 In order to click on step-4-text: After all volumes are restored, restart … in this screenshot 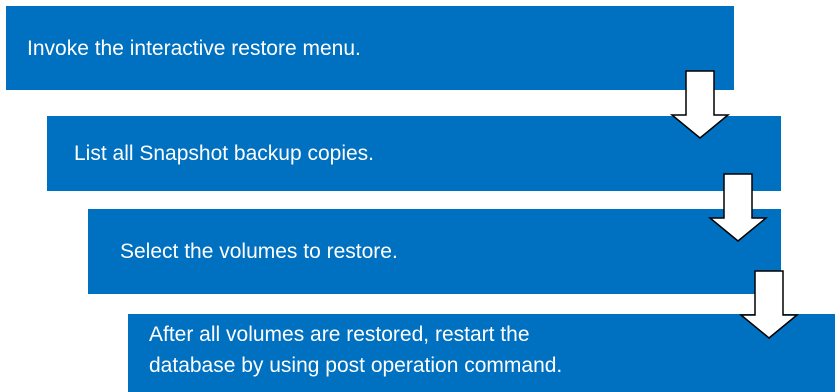, I will do `click(356, 350)`.